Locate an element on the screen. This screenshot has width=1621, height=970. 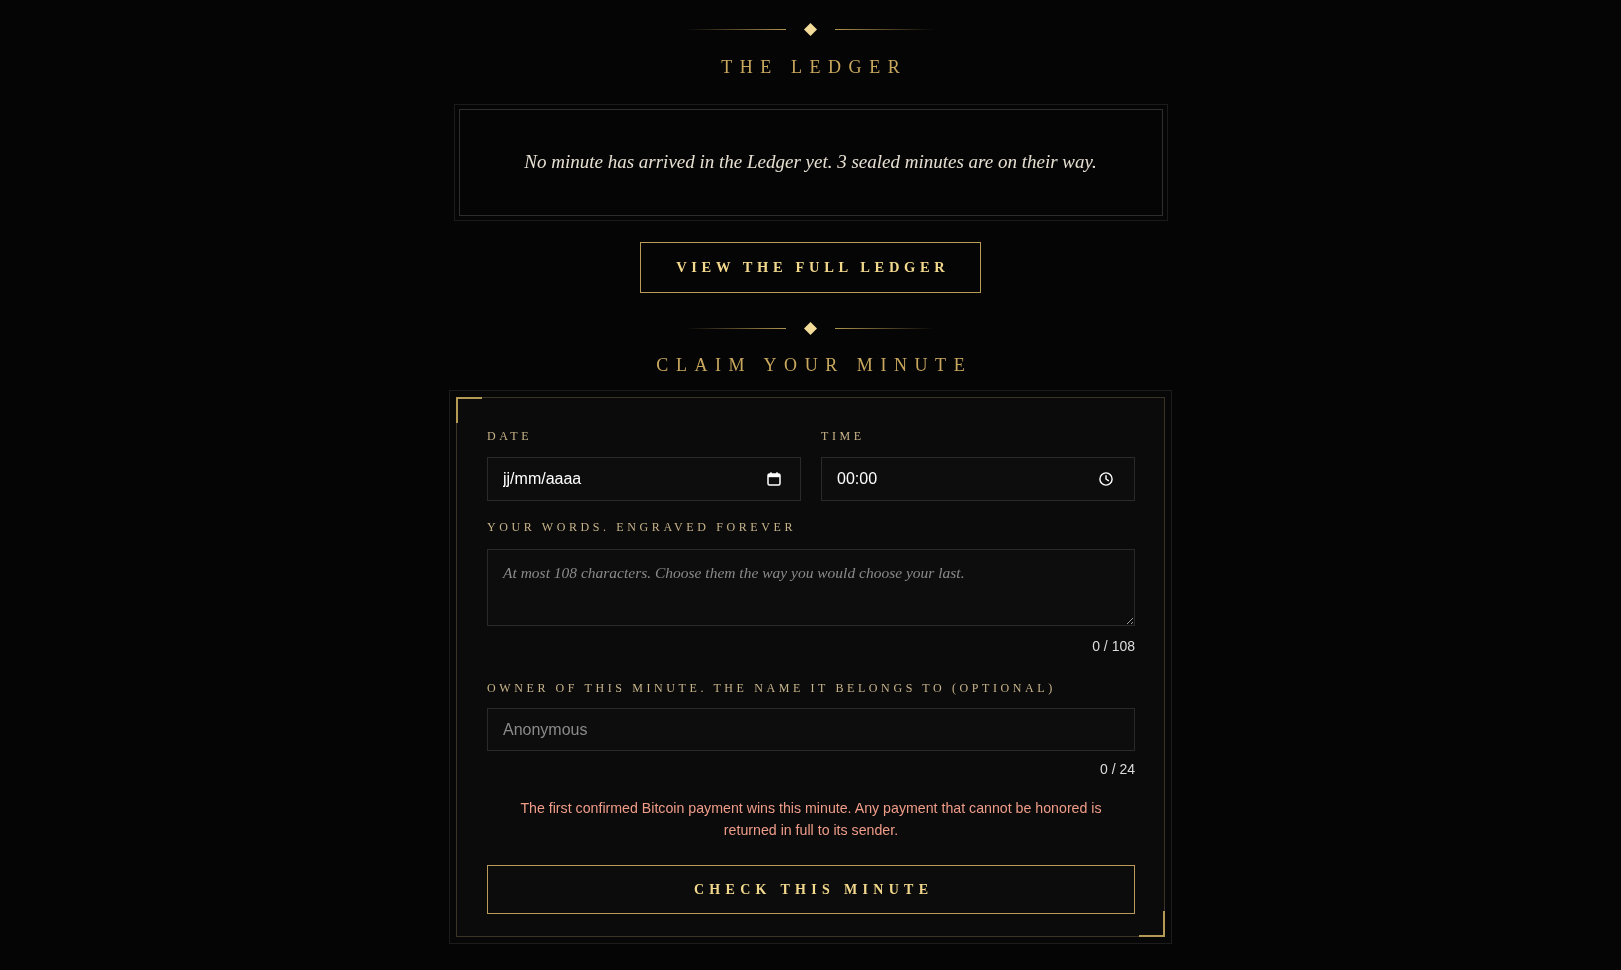
words-label: YOUR WORDS. ENGRAVED FOREVER is located at coordinates (642, 527).